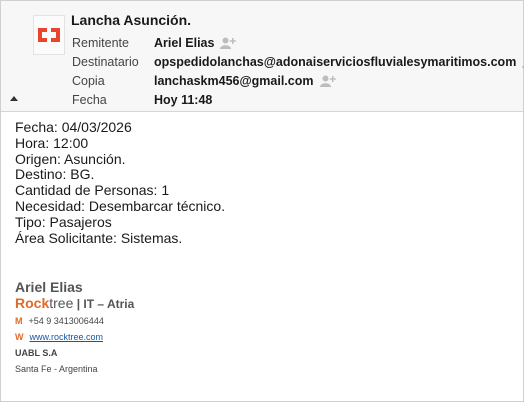 The height and width of the screenshot is (402, 524). What do you see at coordinates (70, 158) in the screenshot?
I see `body-line-origen: Origen: Asunción.` at bounding box center [70, 158].